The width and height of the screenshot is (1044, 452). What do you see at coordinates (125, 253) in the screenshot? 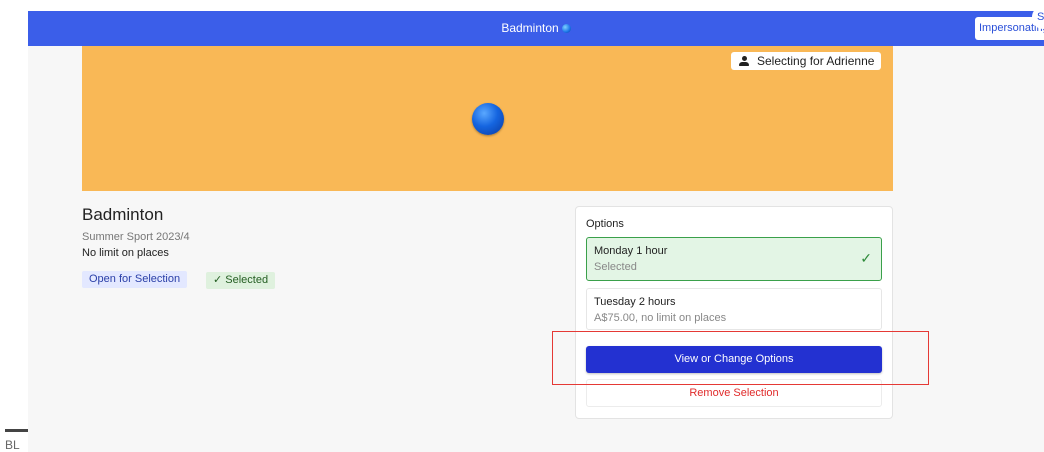
I see `sport-places-limit: No limit on places` at bounding box center [125, 253].